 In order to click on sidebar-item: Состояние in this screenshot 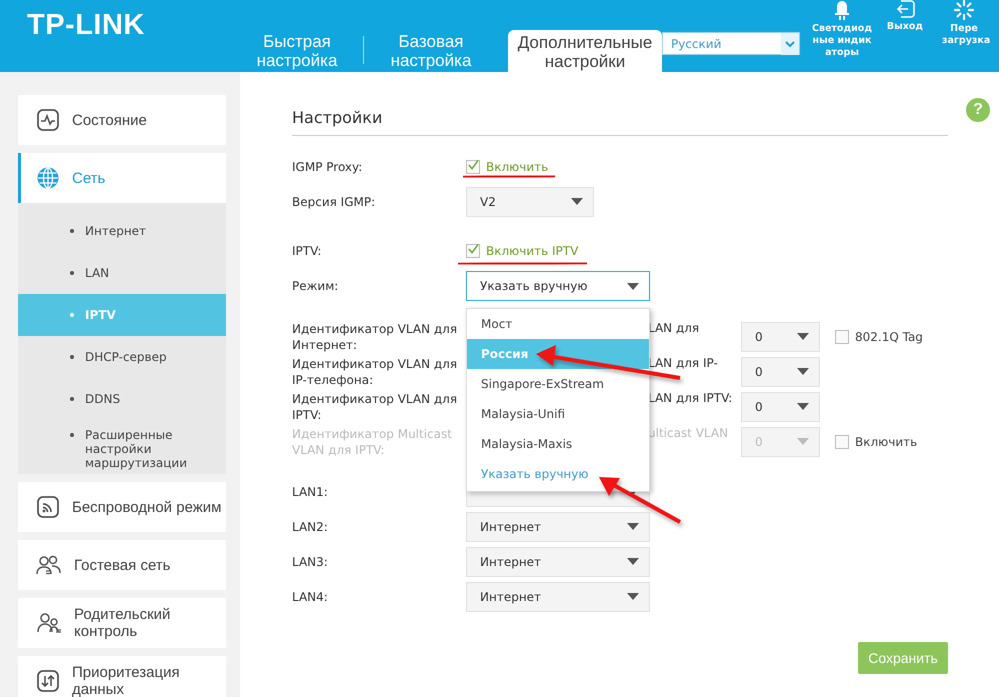, I will do `click(122, 120)`.